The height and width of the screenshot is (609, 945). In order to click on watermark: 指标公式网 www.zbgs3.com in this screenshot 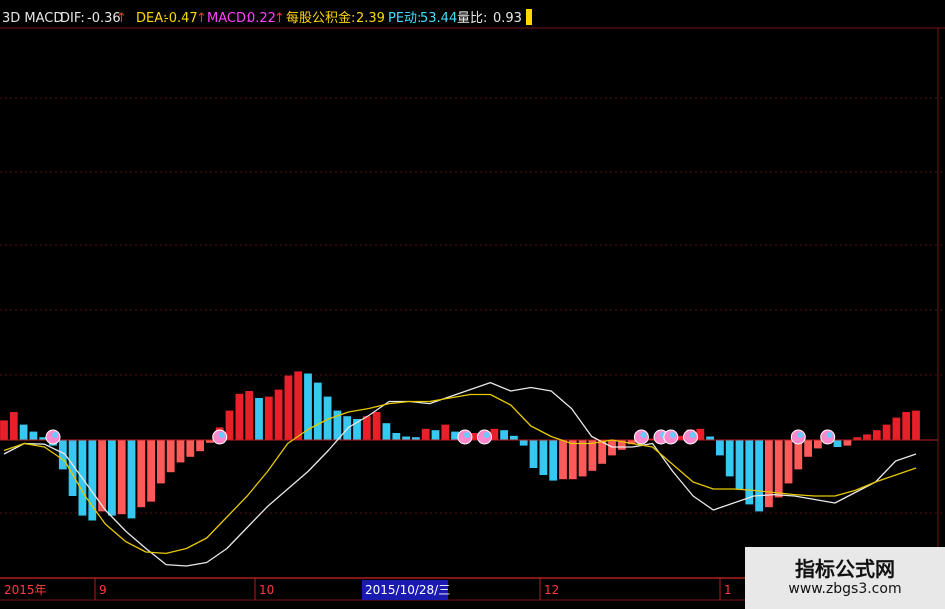, I will do `click(845, 578)`.